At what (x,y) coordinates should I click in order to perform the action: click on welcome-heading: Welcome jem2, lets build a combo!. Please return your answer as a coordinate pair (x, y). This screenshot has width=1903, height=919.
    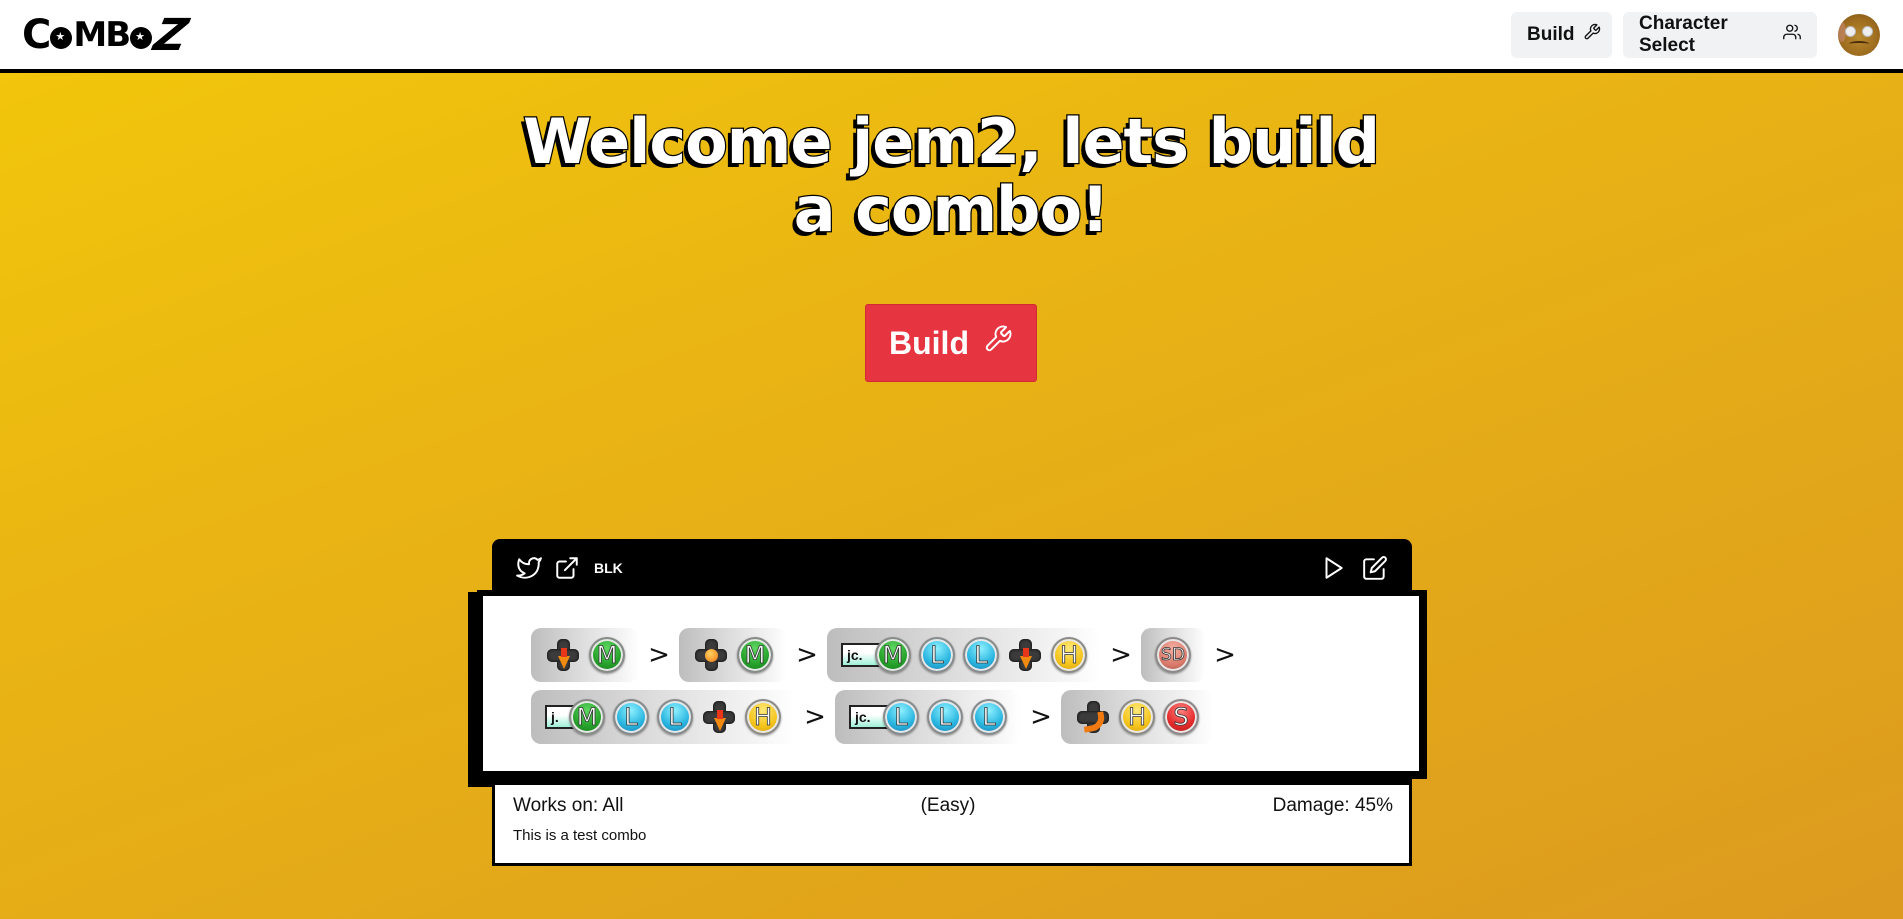
    Looking at the image, I should click on (951, 175).